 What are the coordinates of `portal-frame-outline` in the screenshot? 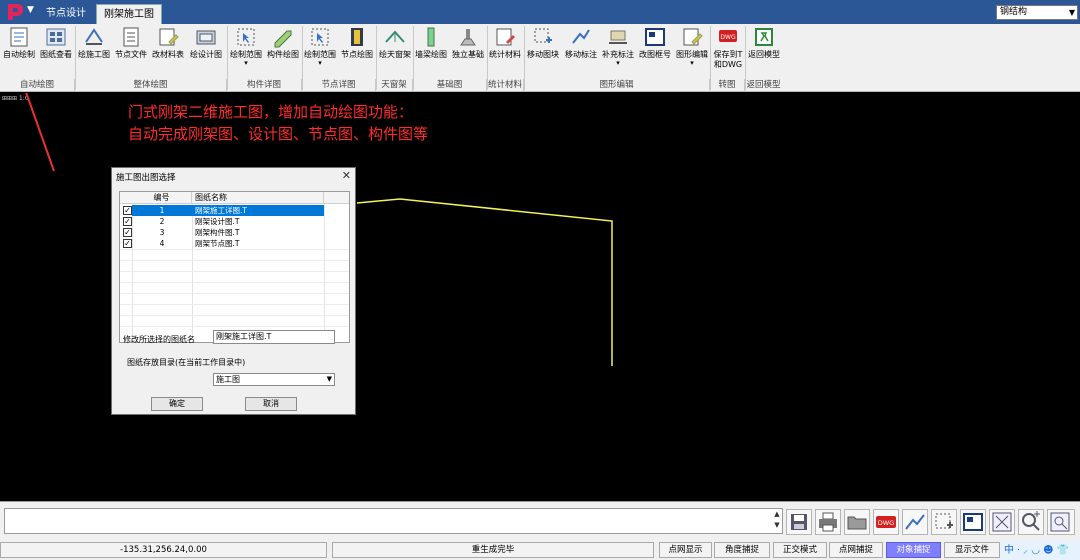 It's located at (484, 282).